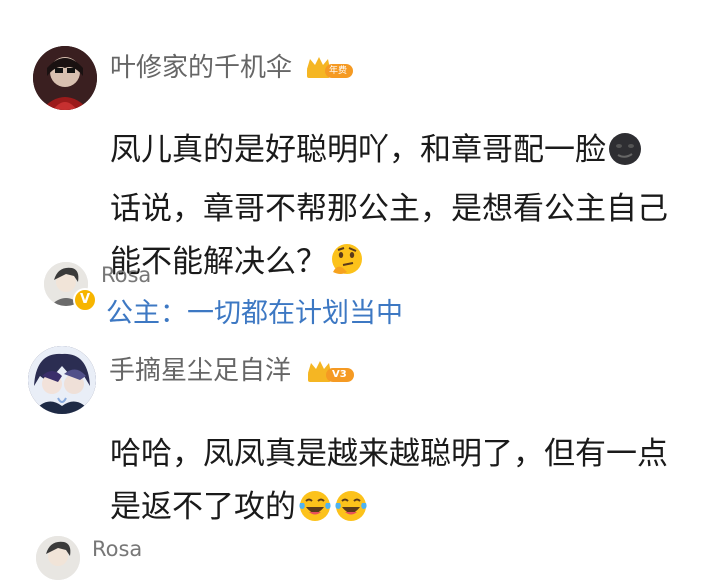  I want to click on comment-username: 手摘星尘足自洋, so click(200, 371).